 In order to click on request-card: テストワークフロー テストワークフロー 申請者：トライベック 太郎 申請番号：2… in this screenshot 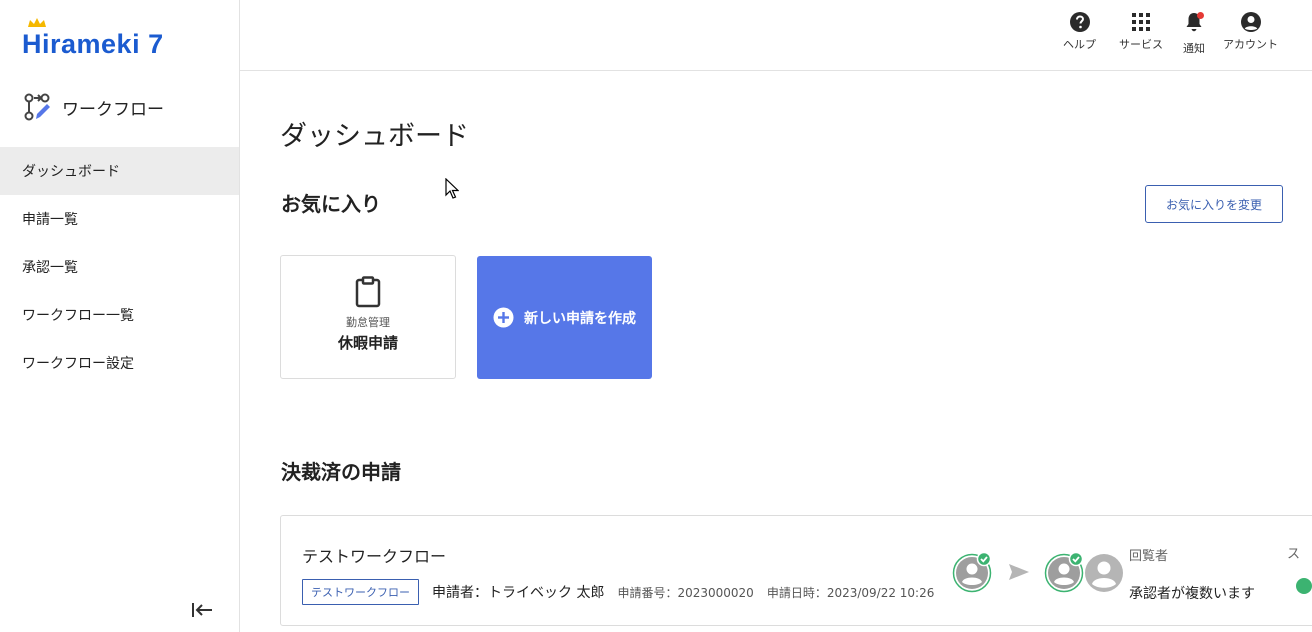, I will do `click(796, 570)`.